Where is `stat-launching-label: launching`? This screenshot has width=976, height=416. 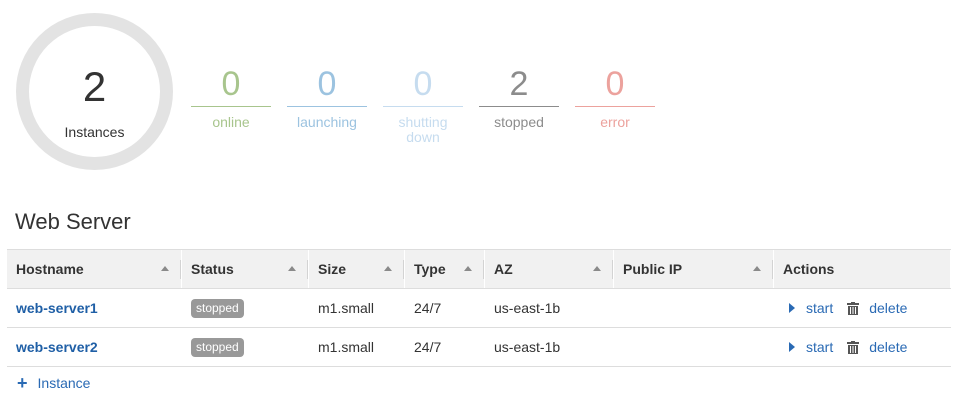 stat-launching-label: launching is located at coordinates (327, 122).